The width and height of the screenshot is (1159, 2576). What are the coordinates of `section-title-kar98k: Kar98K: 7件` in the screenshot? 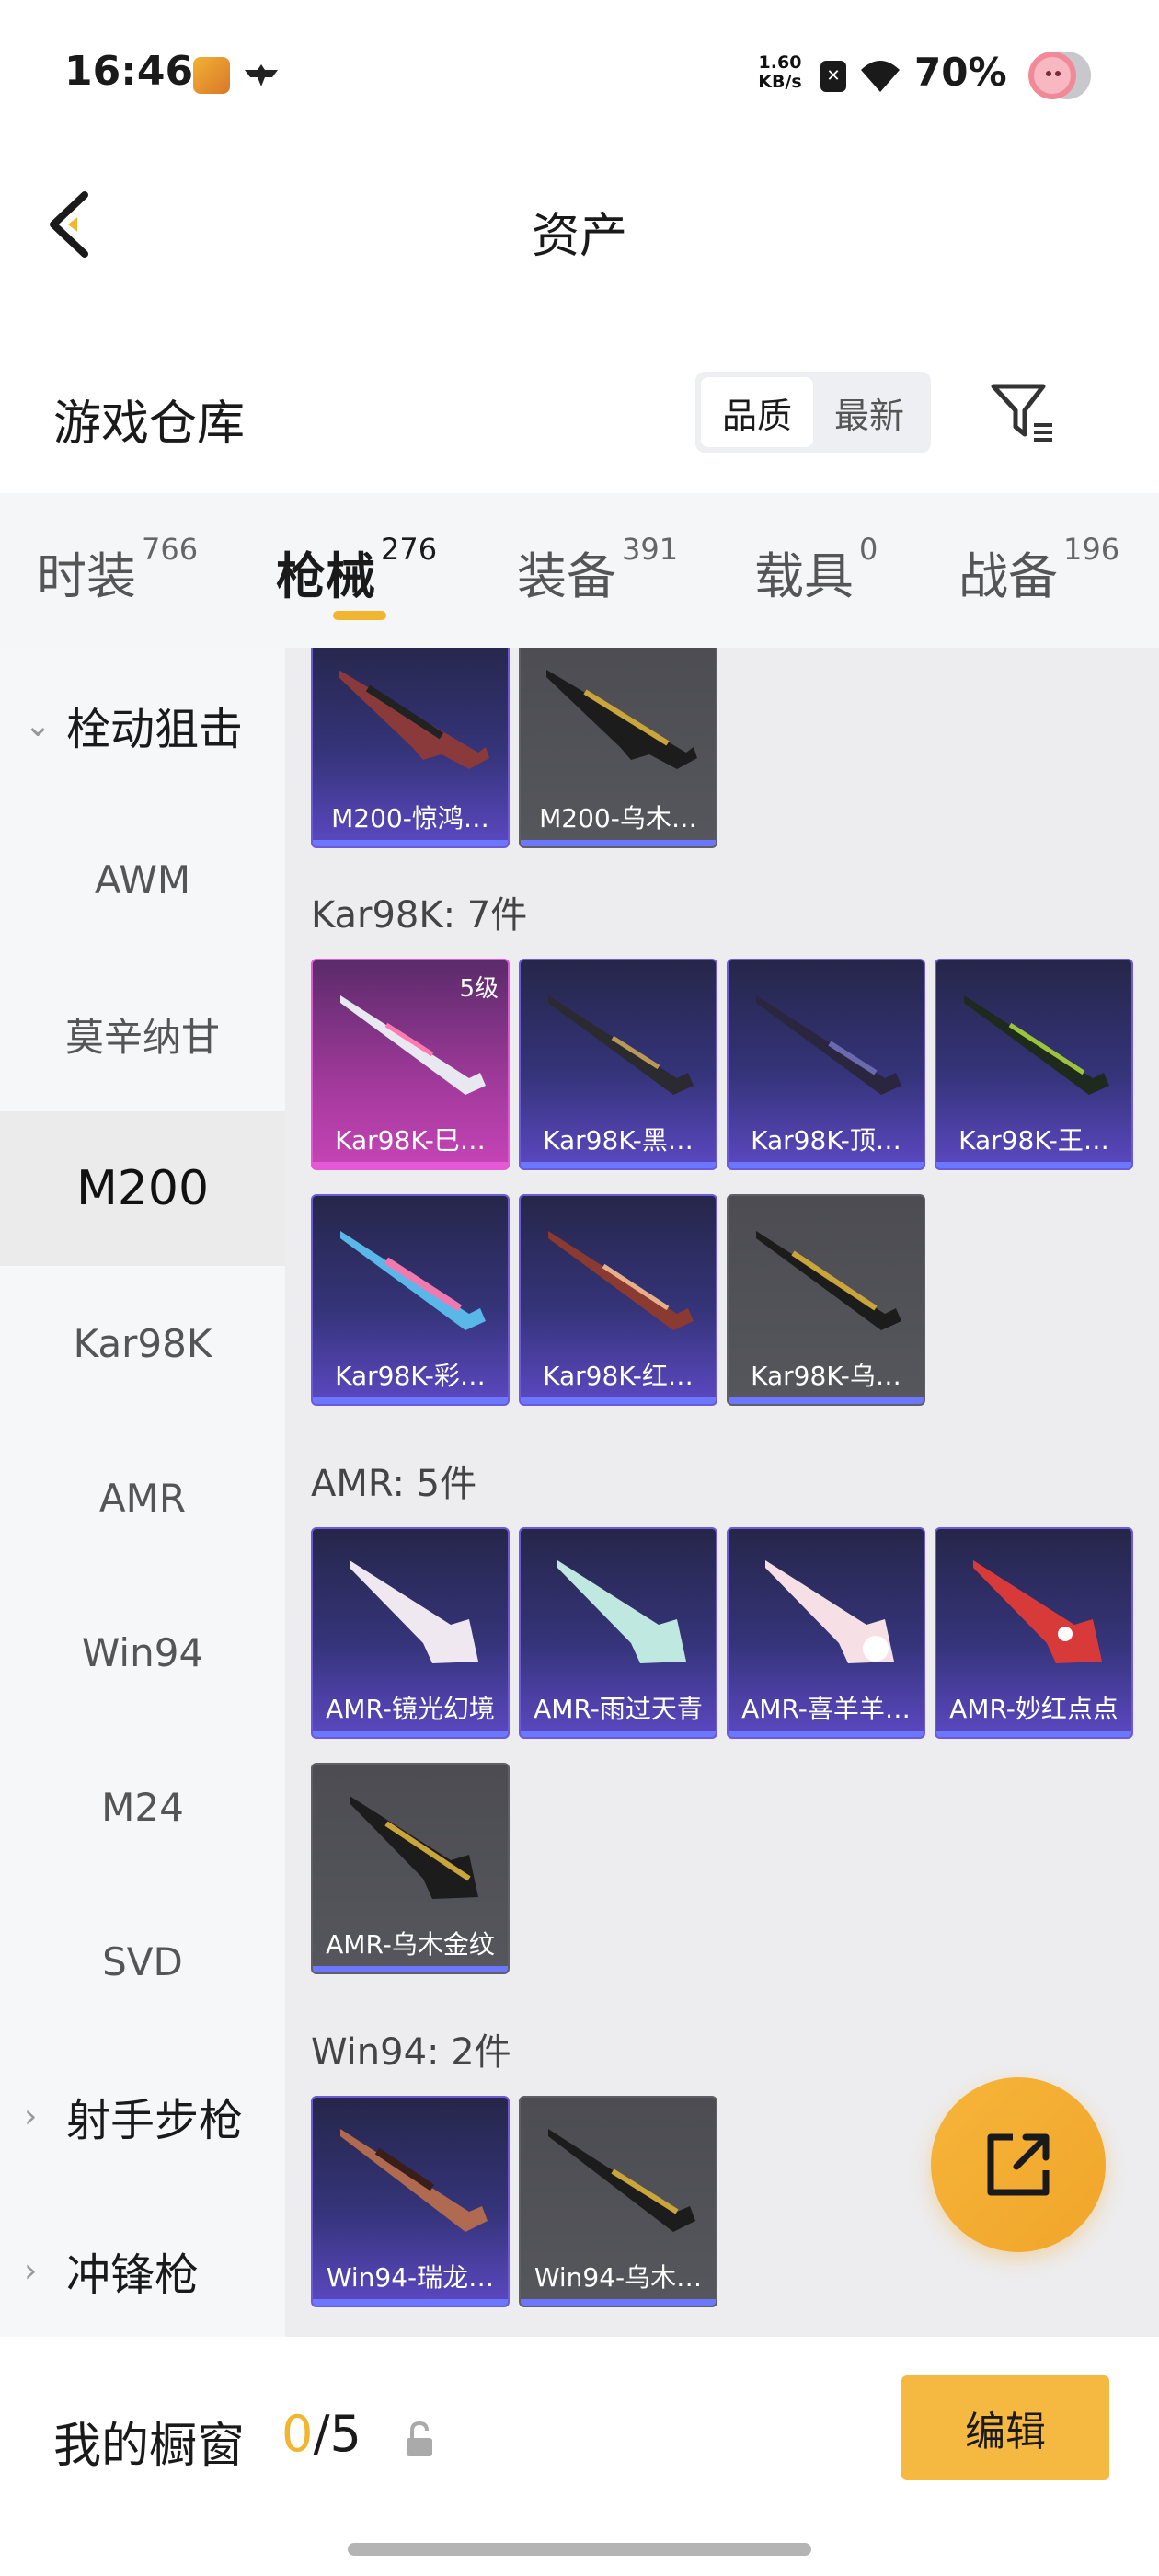 It's located at (419, 915).